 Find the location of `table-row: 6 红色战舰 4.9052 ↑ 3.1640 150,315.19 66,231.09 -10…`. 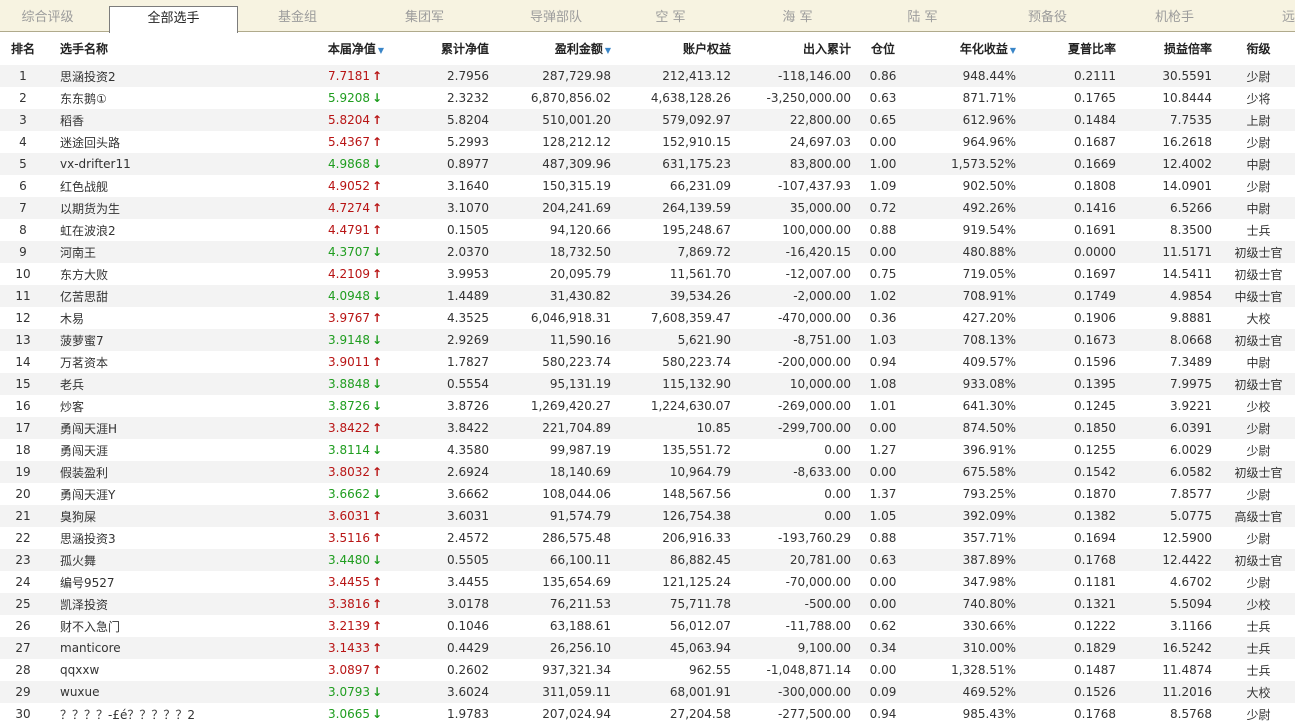

table-row: 6 红色战舰 4.9052 ↑ 3.1640 150,315.19 66,231.09 -10… is located at coordinates (647, 186).